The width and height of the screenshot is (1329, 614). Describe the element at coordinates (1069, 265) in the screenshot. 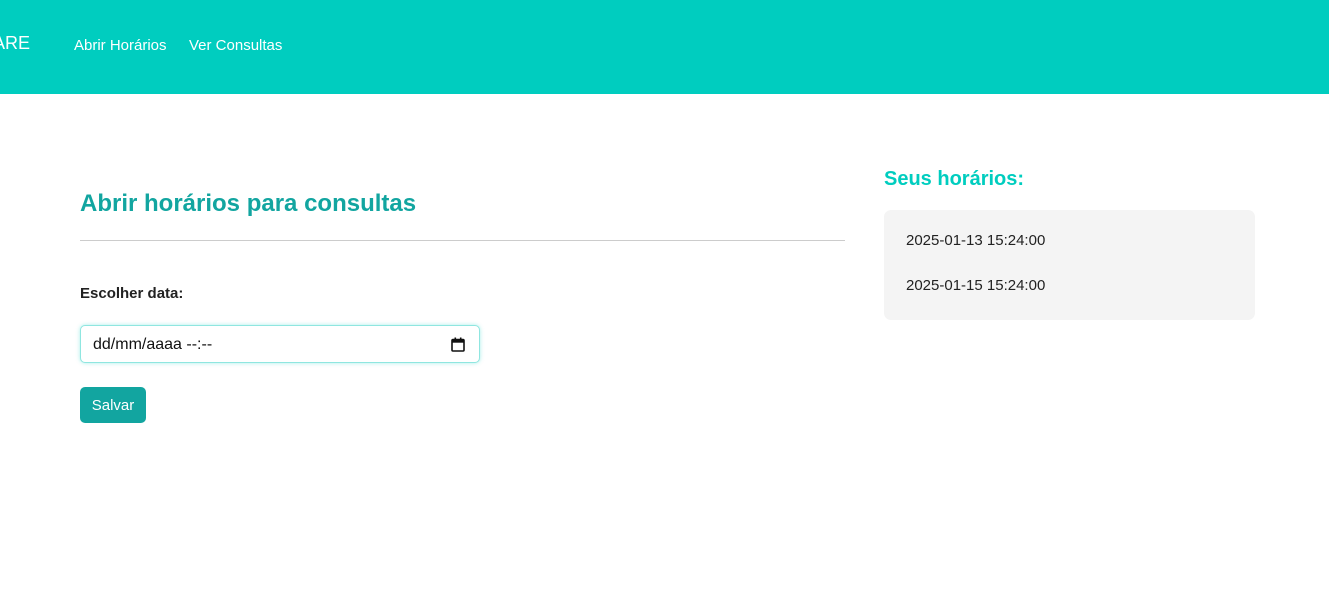

I see `schedule-list: 2025-01-13 15:24:00 2025-01-15 15:24:00` at that location.